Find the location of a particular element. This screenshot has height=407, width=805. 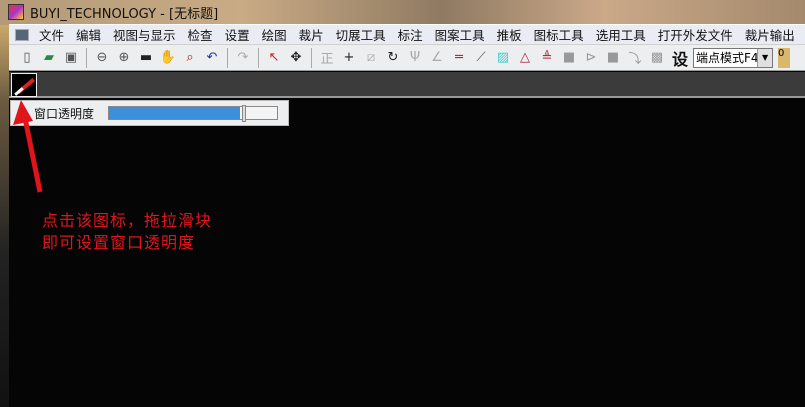

annotation-line1: 点击该图标，拖拉滑块 is located at coordinates (127, 220).